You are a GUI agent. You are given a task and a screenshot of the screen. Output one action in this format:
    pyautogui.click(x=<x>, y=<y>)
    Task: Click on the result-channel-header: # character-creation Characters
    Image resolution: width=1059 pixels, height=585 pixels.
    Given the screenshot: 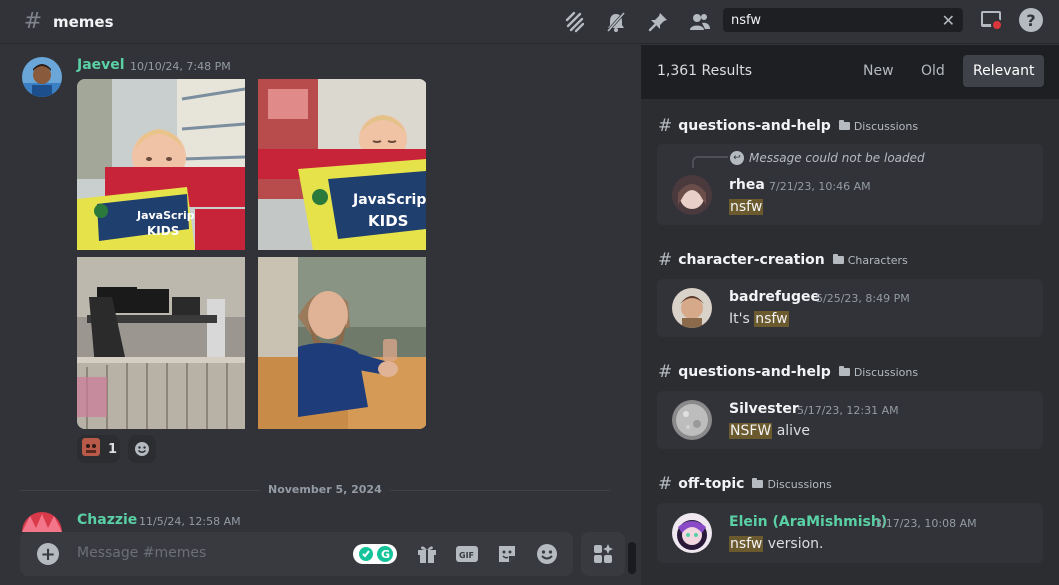 What is the action you would take?
    pyautogui.click(x=783, y=260)
    